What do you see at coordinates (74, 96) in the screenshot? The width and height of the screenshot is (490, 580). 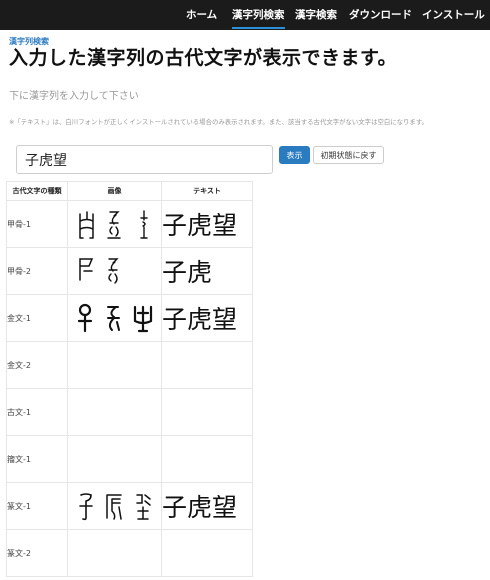 I see `page-subtitle: 下に漢字列を入力して下さい` at bounding box center [74, 96].